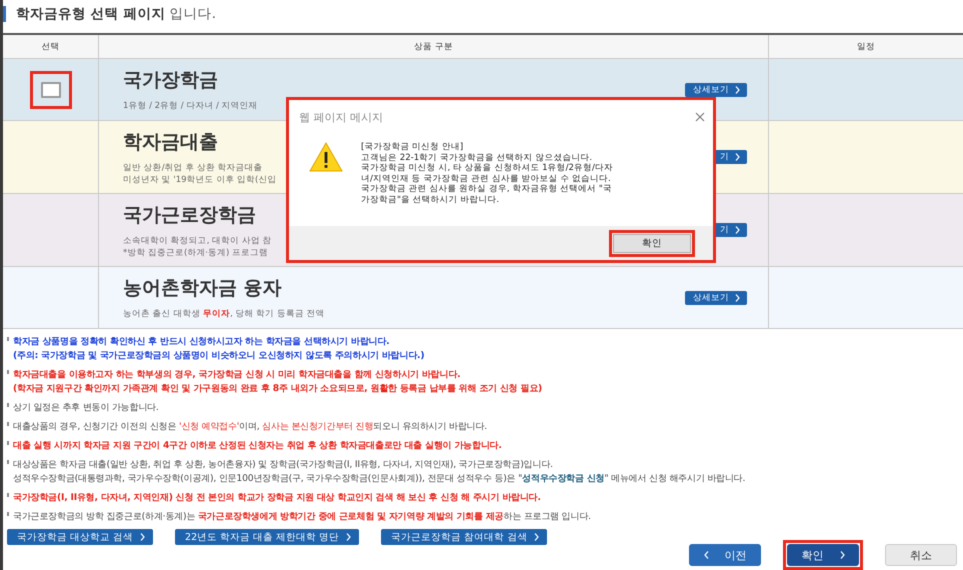  Describe the element at coordinates (379, 479) in the screenshot. I see `note-text: 성적우수장학금(대통령과학, 국가우수장학(이공계), 인문100년장학금(구, 국가우수장학금(인문사회계)), 전문대 성적우수 등)은 "성적우수장학금 신청" 메뉴에서 신청 해주시기 바랍니다.` at that location.